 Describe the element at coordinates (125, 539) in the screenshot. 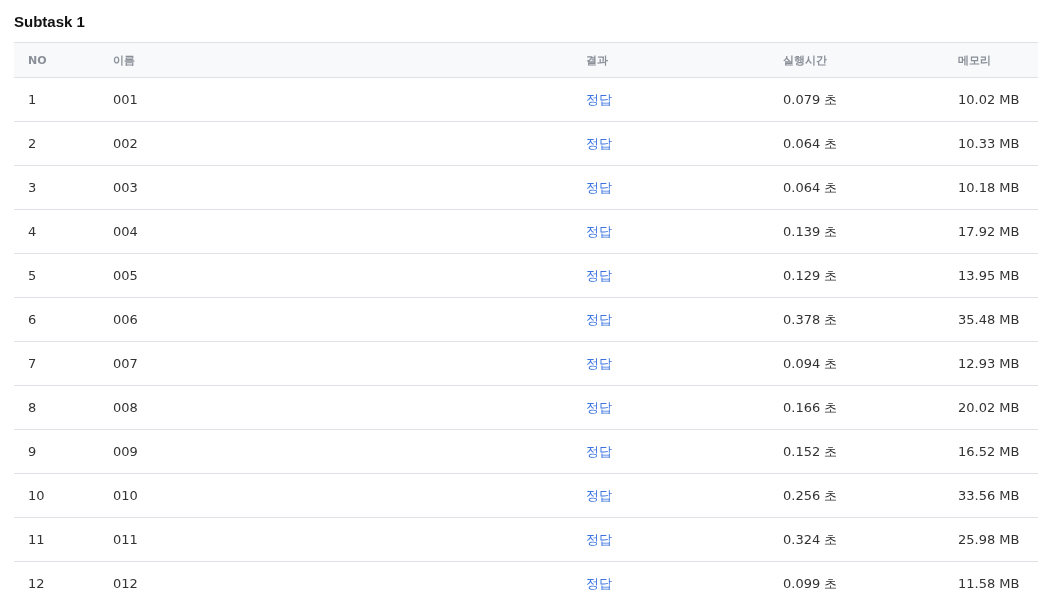

I see `table-cell: 011` at that location.